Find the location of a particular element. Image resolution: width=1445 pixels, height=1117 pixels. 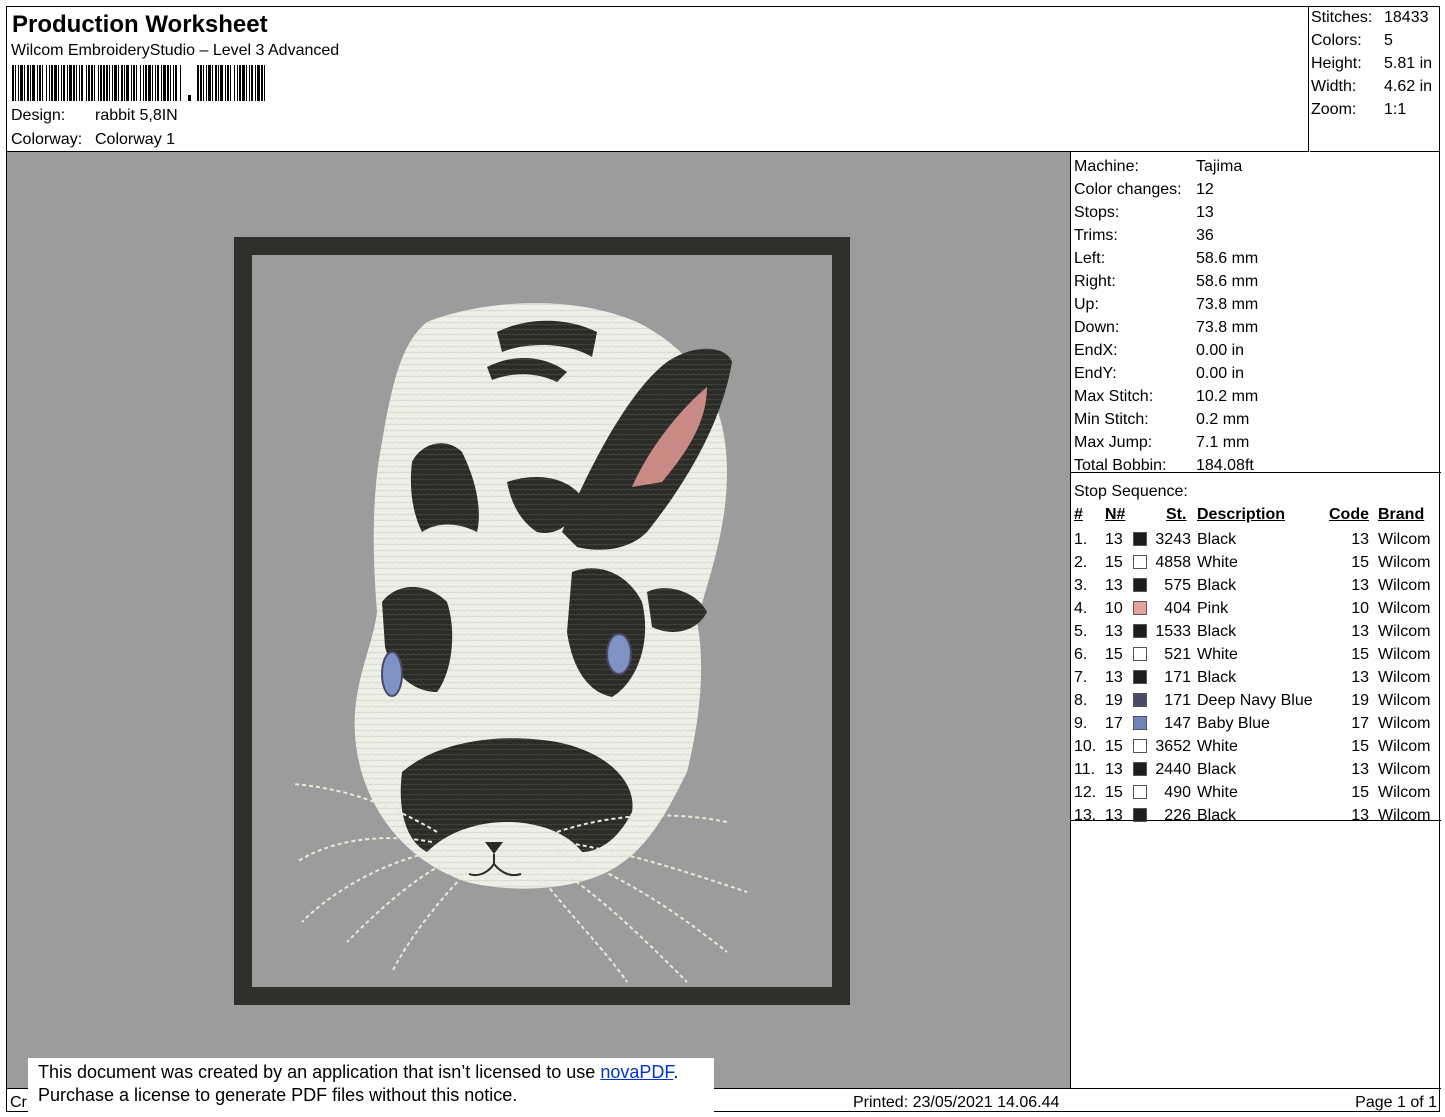

machine-info-label: Right: is located at coordinates (1095, 281).